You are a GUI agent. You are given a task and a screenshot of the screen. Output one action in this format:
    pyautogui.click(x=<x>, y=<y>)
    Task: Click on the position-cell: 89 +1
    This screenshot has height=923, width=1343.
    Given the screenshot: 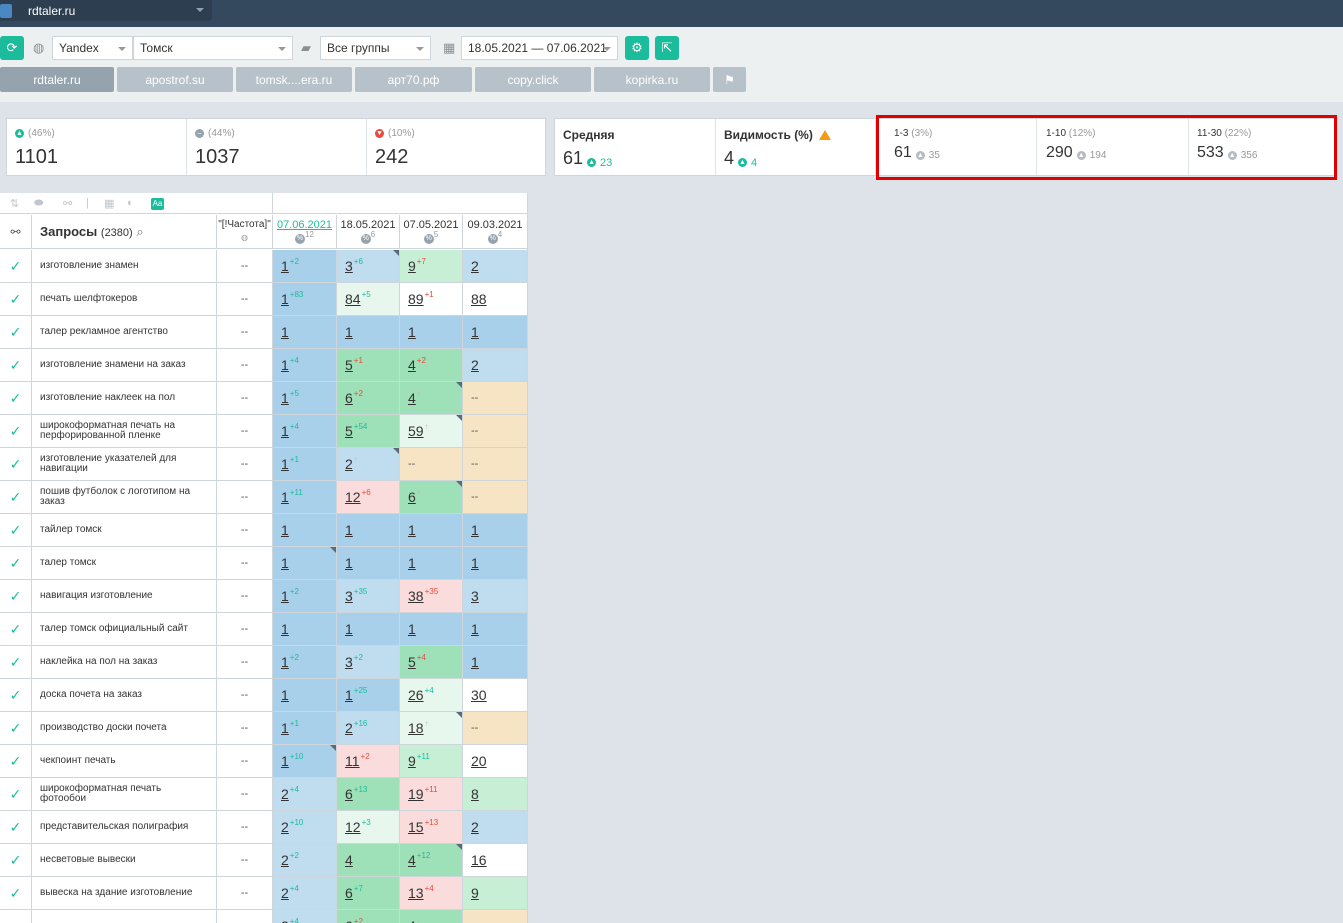 What is the action you would take?
    pyautogui.click(x=431, y=299)
    